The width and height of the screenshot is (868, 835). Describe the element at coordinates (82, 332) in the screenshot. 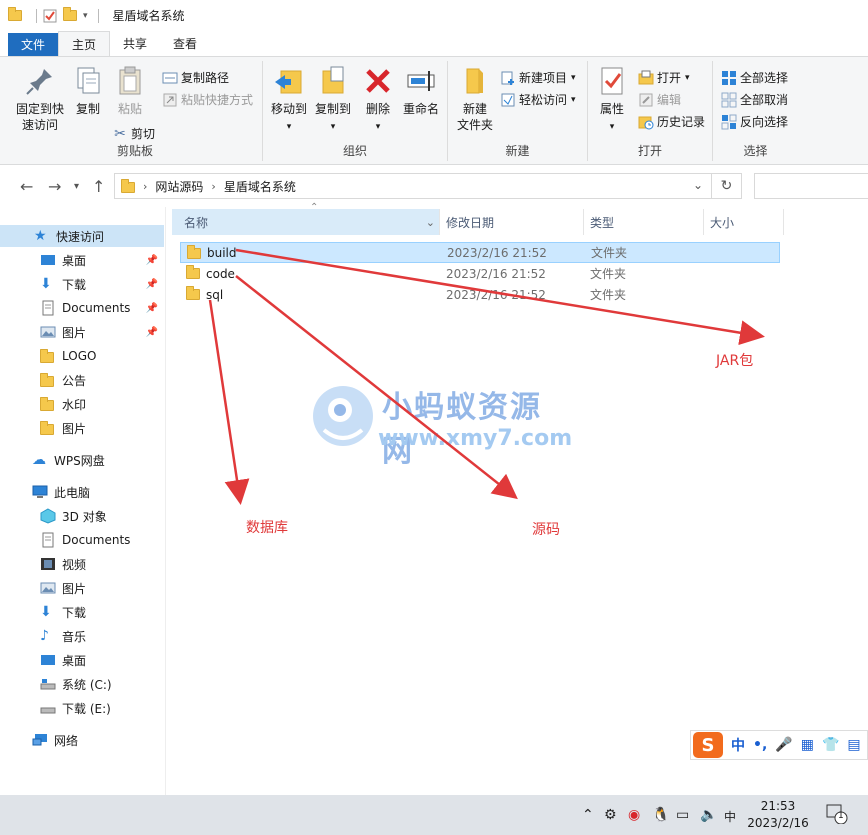

I see `sidebar-item-pictures: 图片 📌` at that location.